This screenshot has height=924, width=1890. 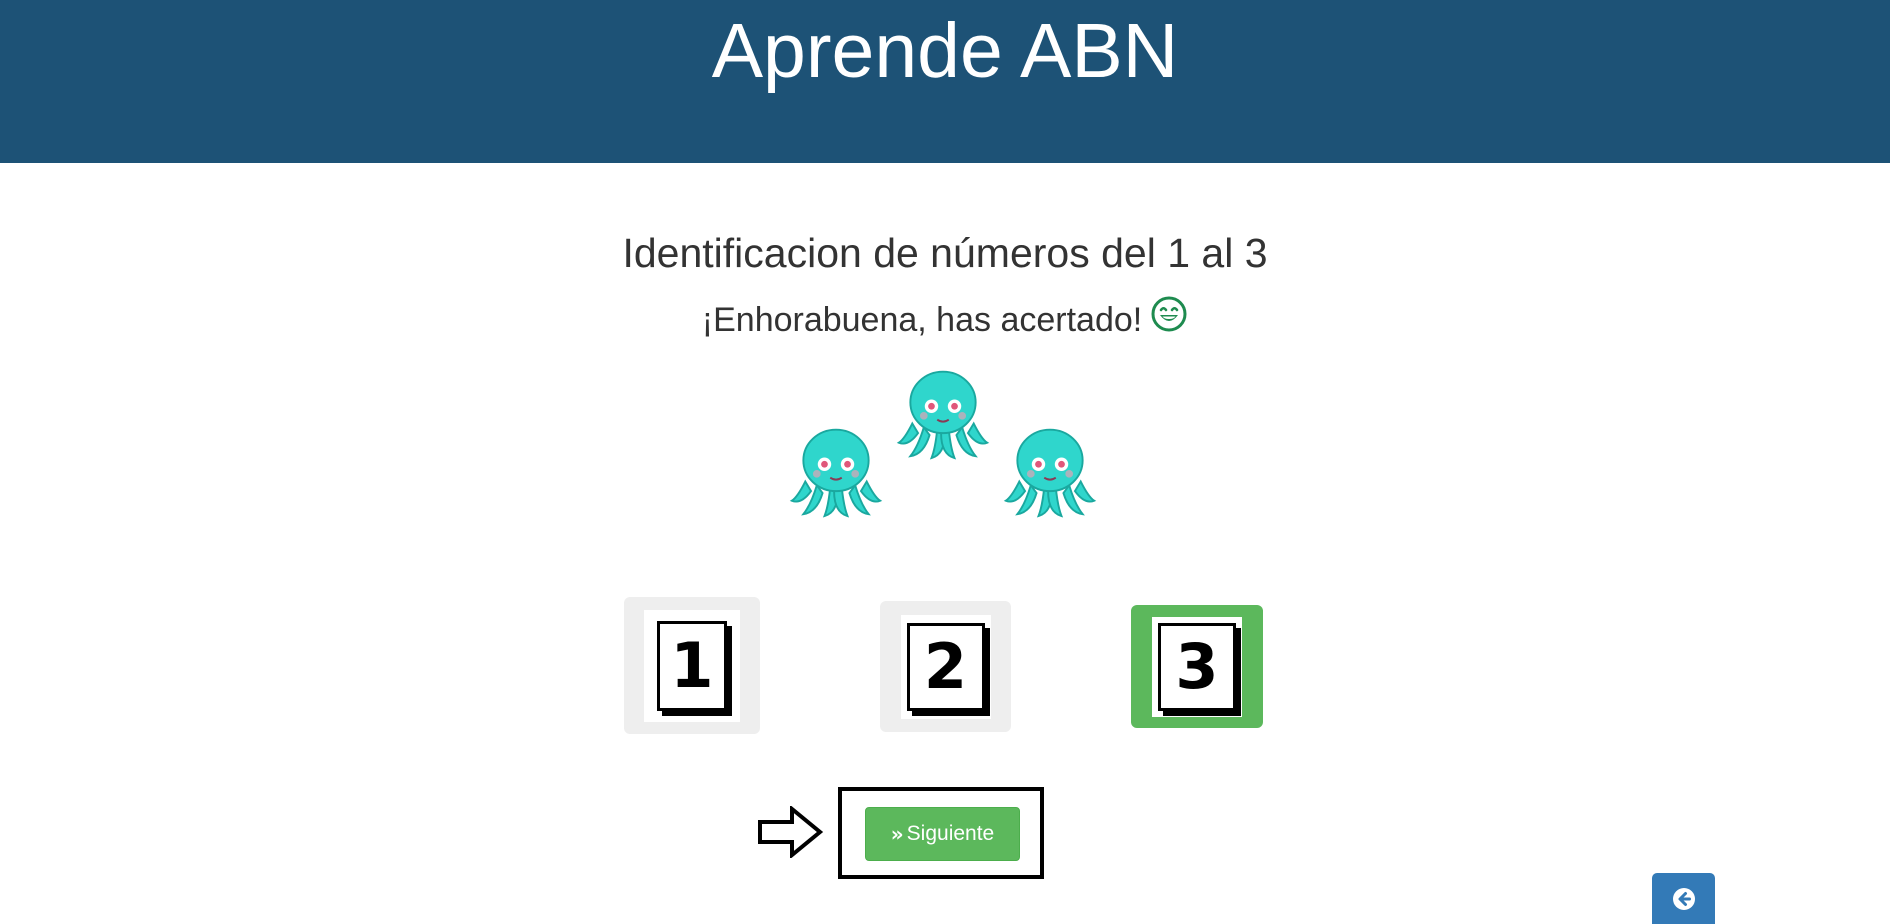 What do you see at coordinates (945, 51) in the screenshot?
I see `app-title: Aprende ABN` at bounding box center [945, 51].